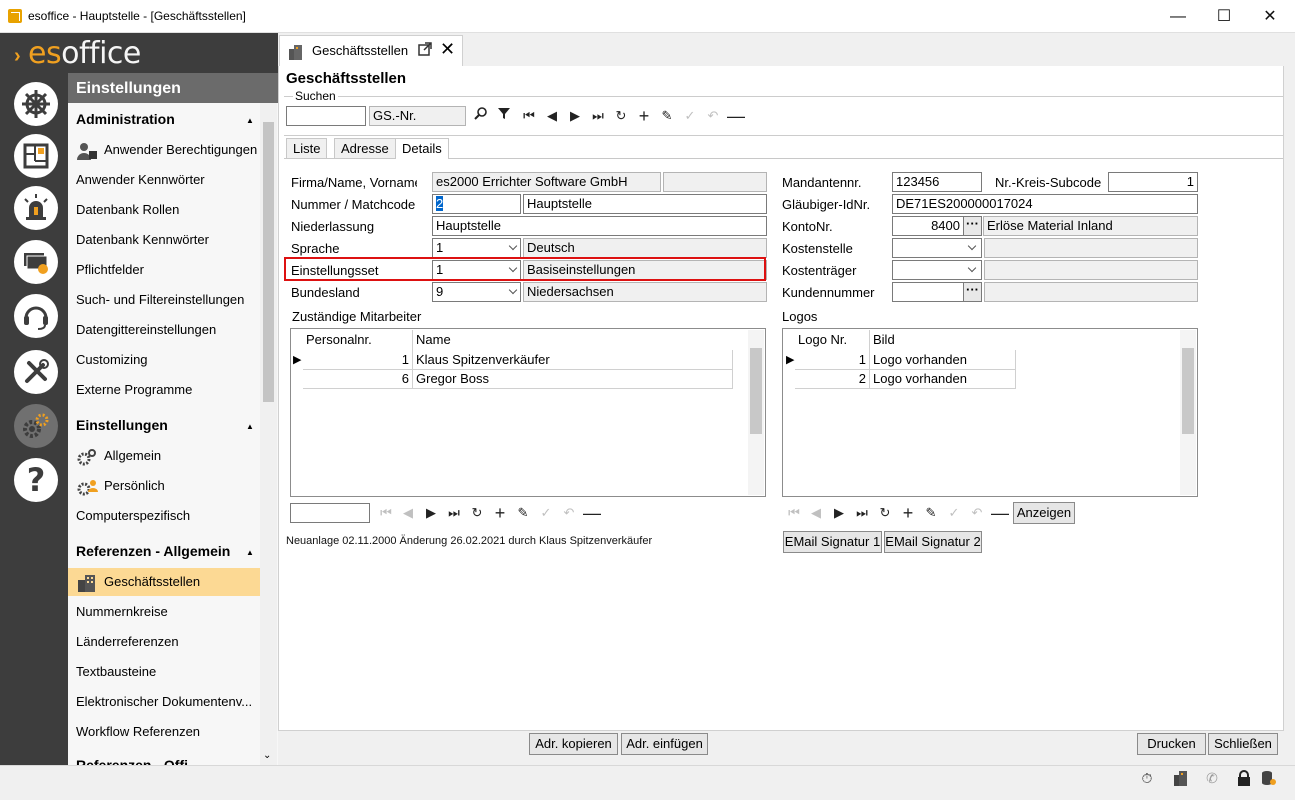 The image size is (1295, 800). I want to click on table-cell: Gregor Boss, so click(573, 379).